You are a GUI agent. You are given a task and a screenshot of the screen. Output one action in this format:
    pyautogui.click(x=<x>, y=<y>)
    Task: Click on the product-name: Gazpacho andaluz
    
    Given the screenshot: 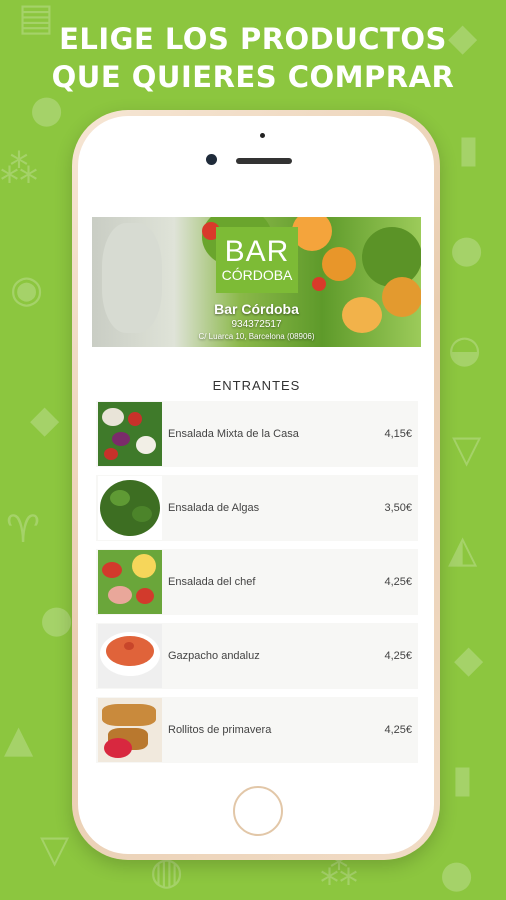 What is the action you would take?
    pyautogui.click(x=214, y=656)
    